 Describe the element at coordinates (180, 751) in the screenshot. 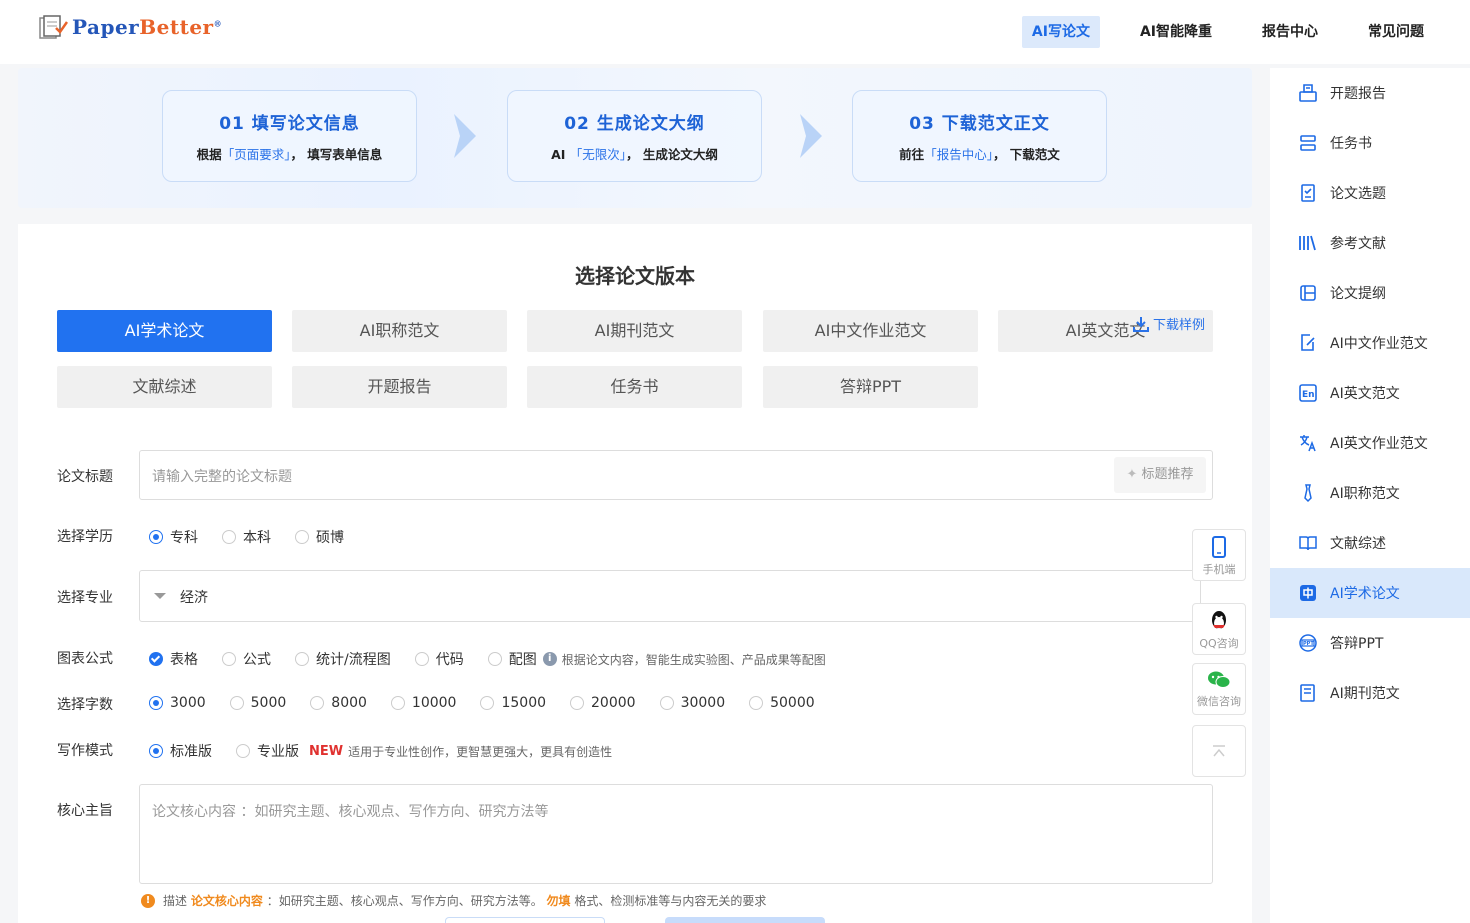

I see `mode-option: 标准版` at that location.